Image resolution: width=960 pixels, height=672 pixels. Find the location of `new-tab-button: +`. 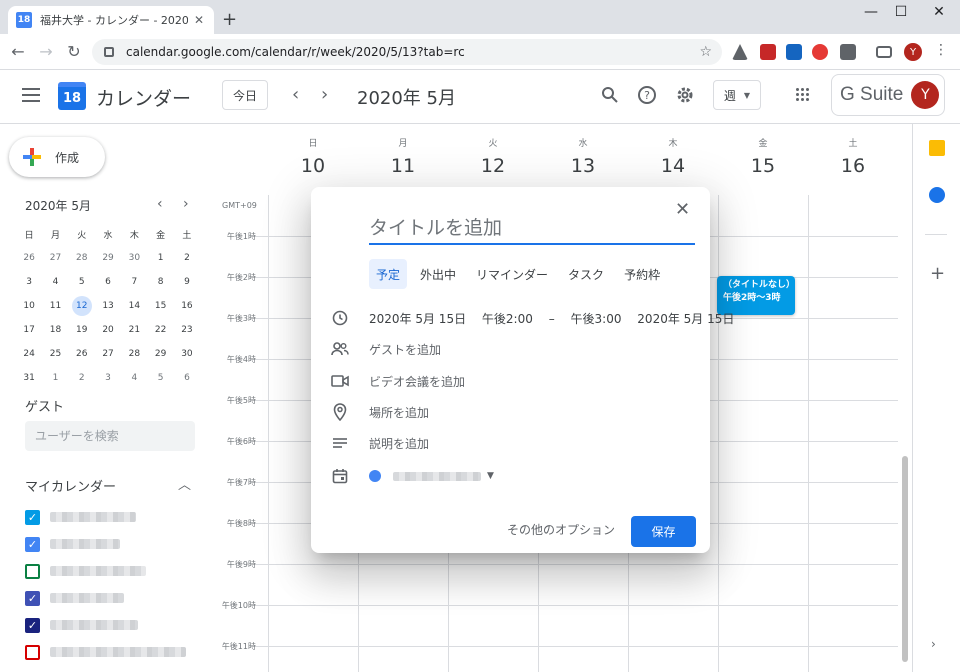

new-tab-button: + is located at coordinates (229, 19).